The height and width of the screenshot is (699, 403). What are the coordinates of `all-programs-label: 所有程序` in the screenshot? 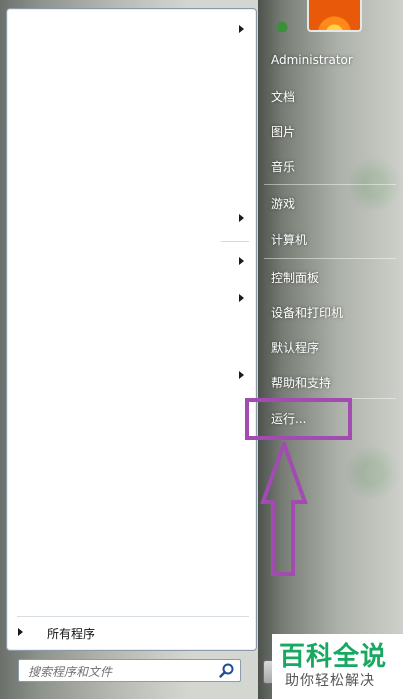 It's located at (71, 634).